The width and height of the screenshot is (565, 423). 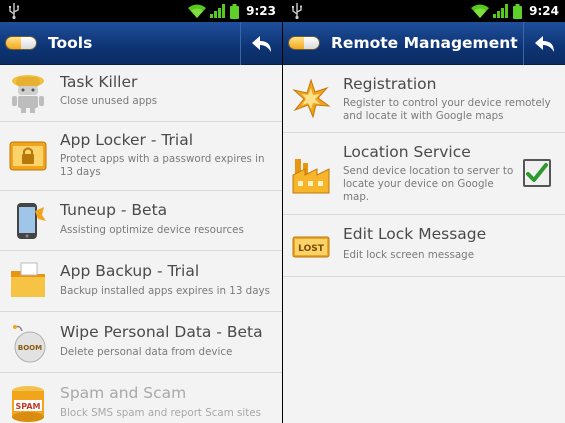 I want to click on clock: 9:24, so click(x=544, y=11).